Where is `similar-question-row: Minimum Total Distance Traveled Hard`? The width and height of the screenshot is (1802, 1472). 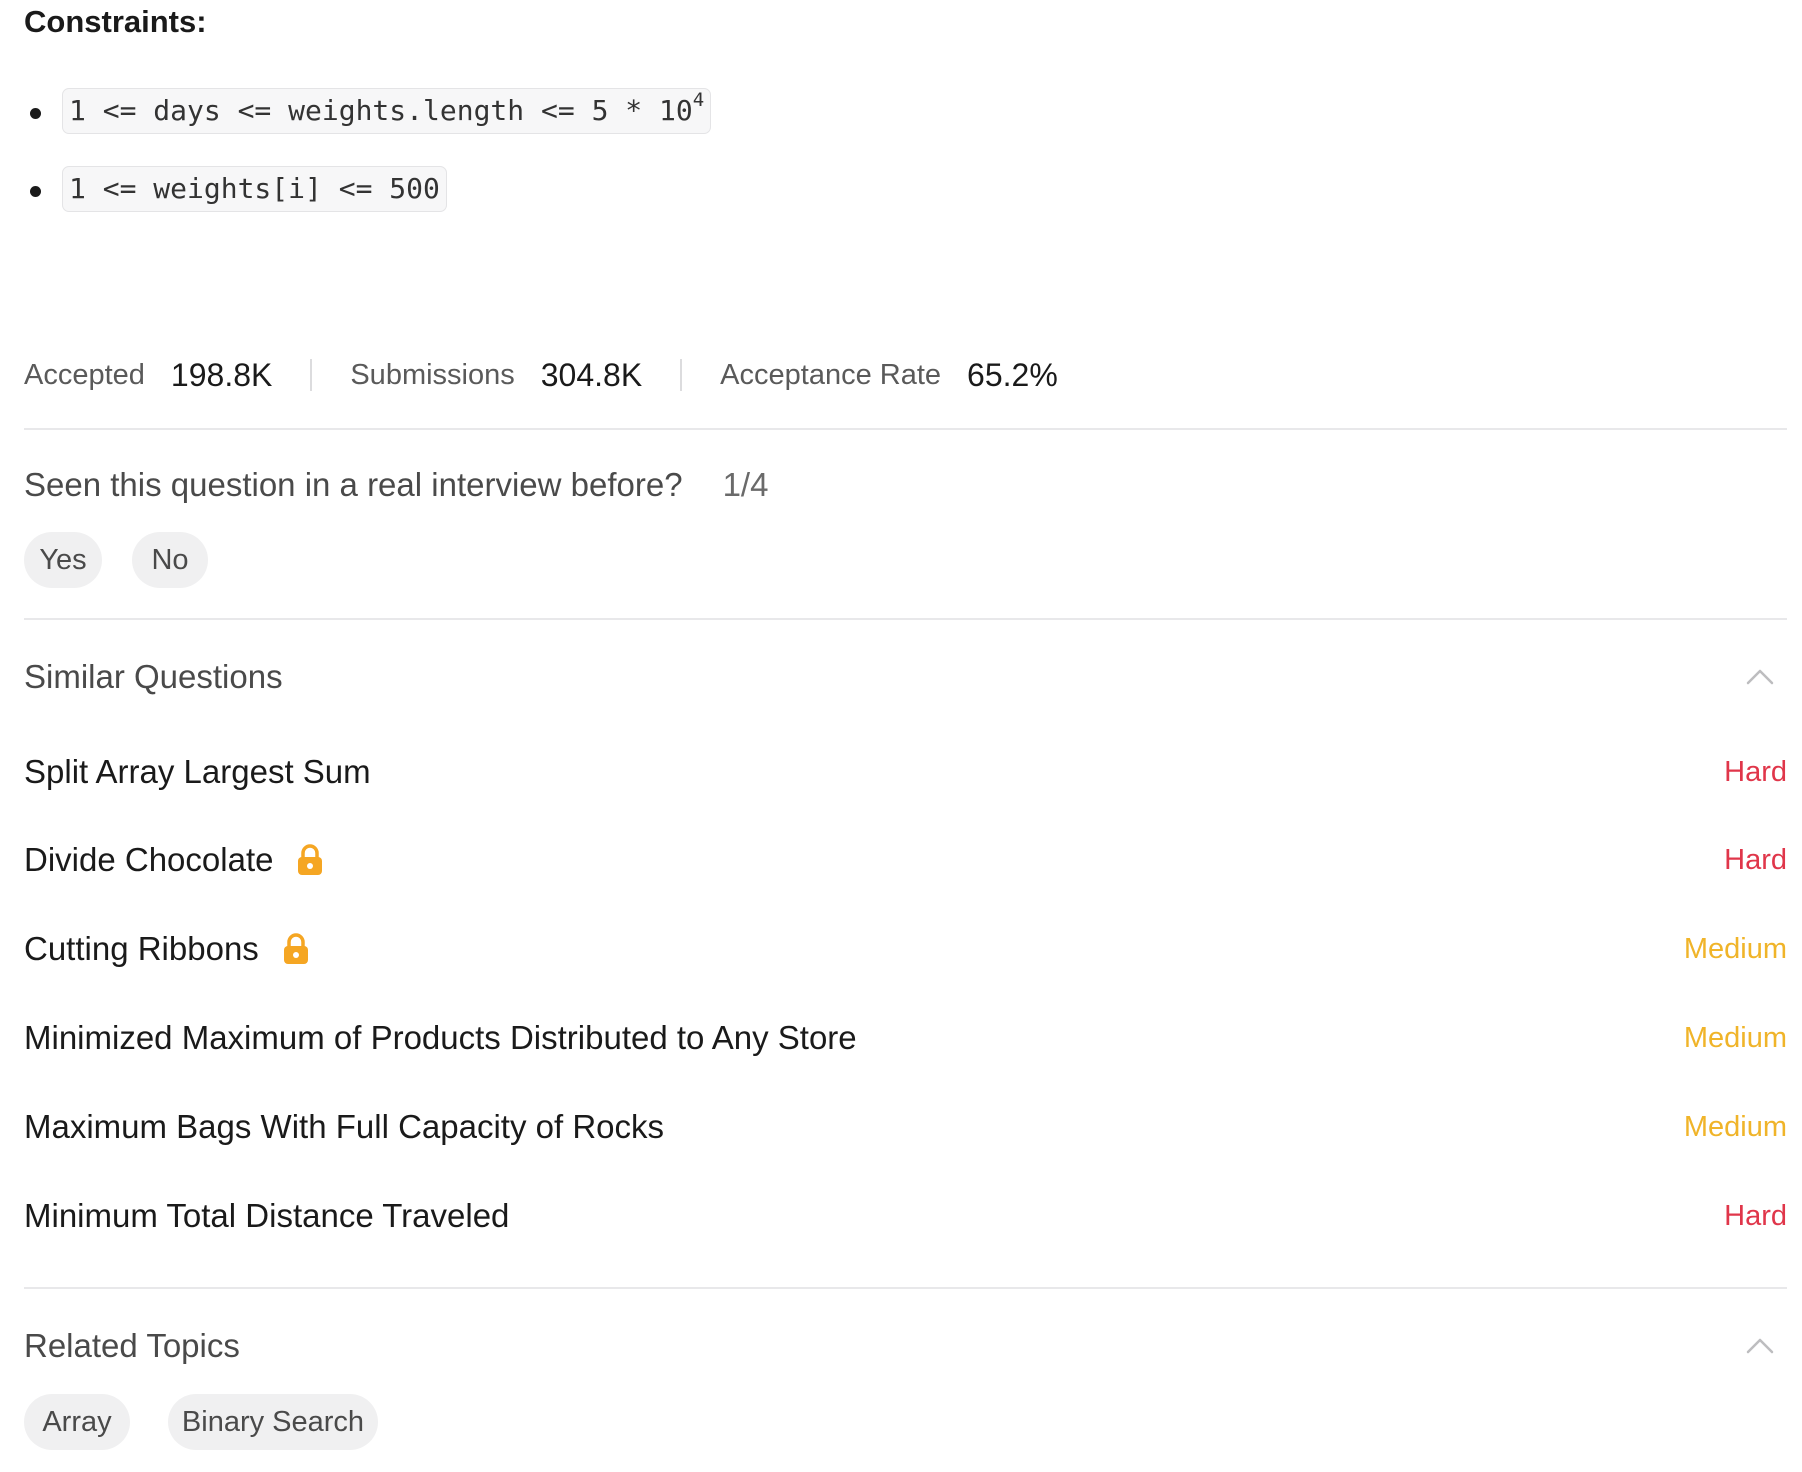
similar-question-row: Minimum Total Distance Traveled Hard is located at coordinates (905, 1216).